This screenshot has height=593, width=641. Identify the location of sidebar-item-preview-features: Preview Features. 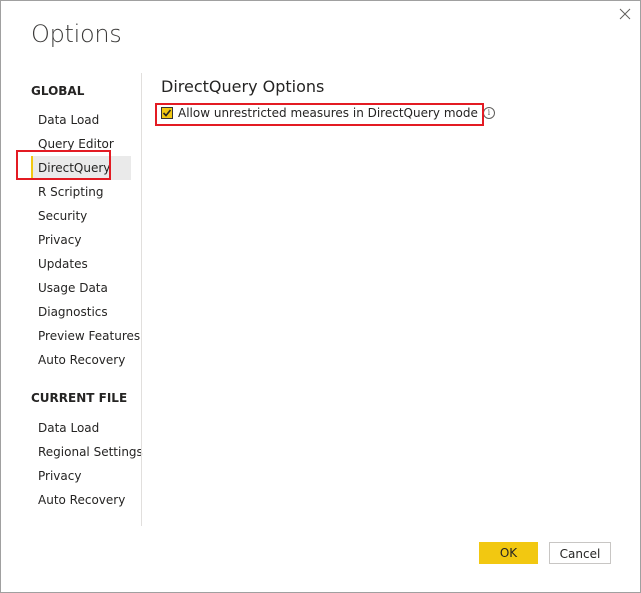
(85, 336).